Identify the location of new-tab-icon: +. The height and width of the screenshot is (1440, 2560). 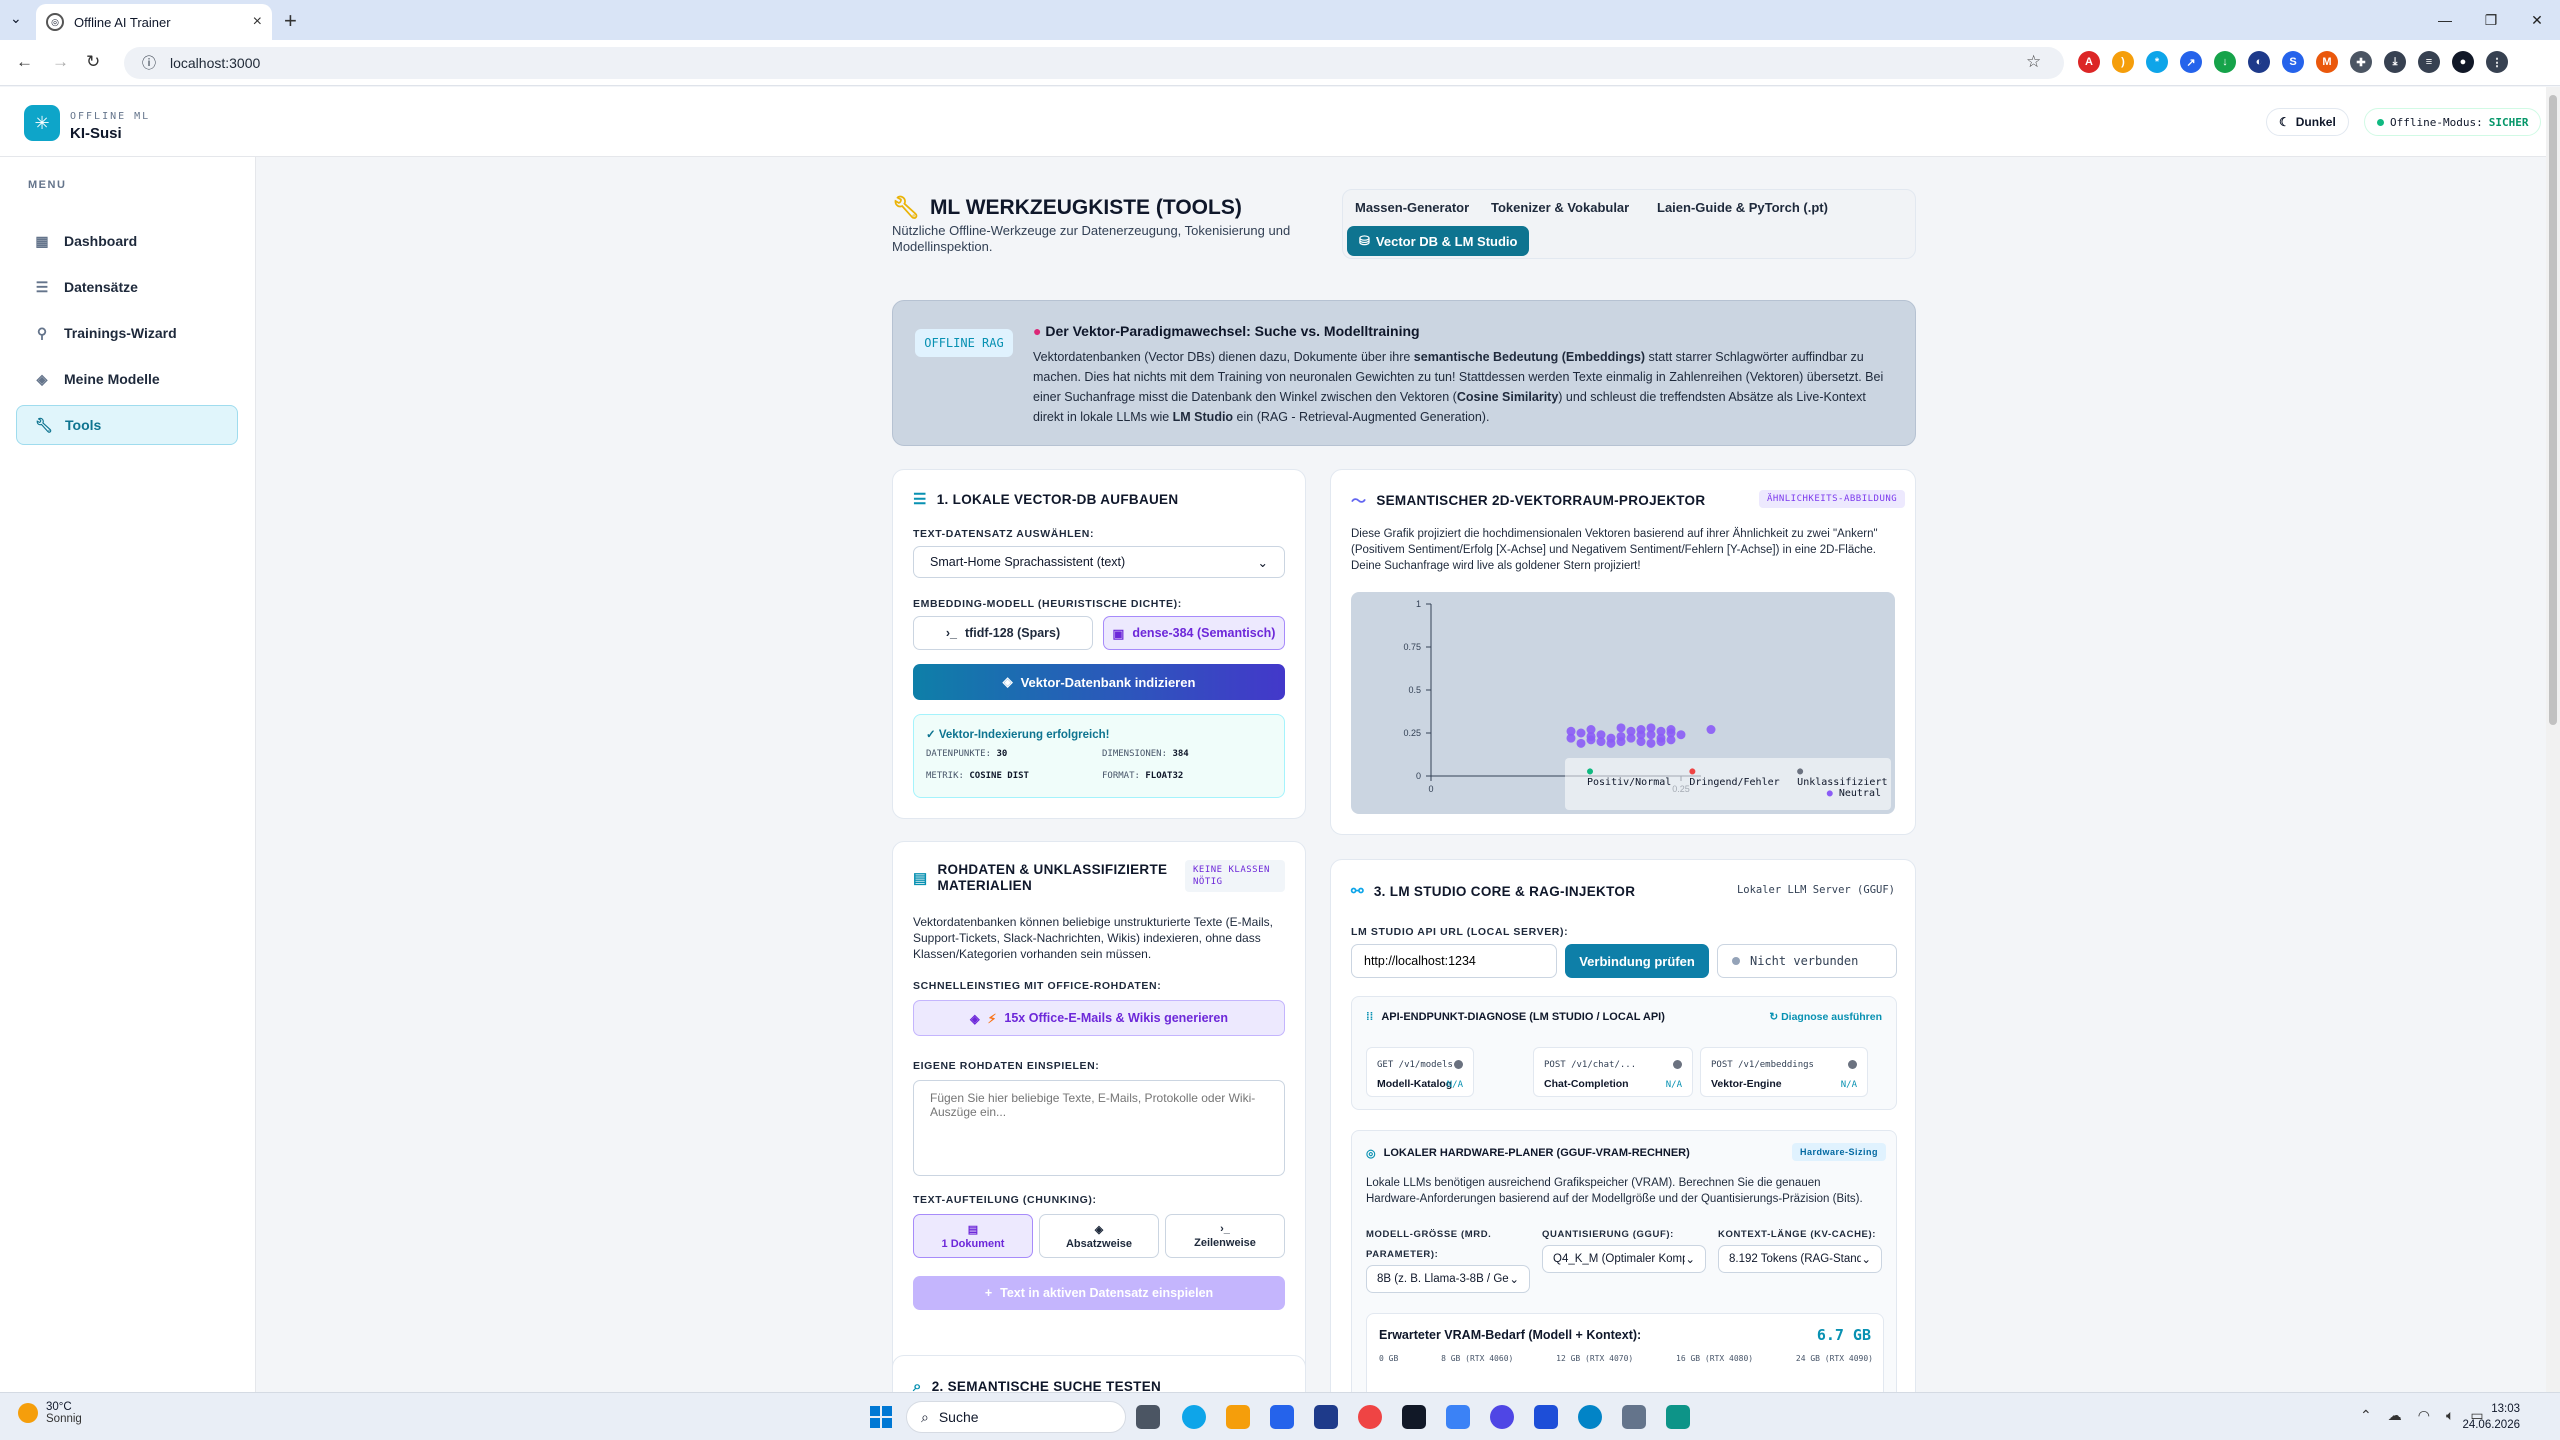
(290, 21).